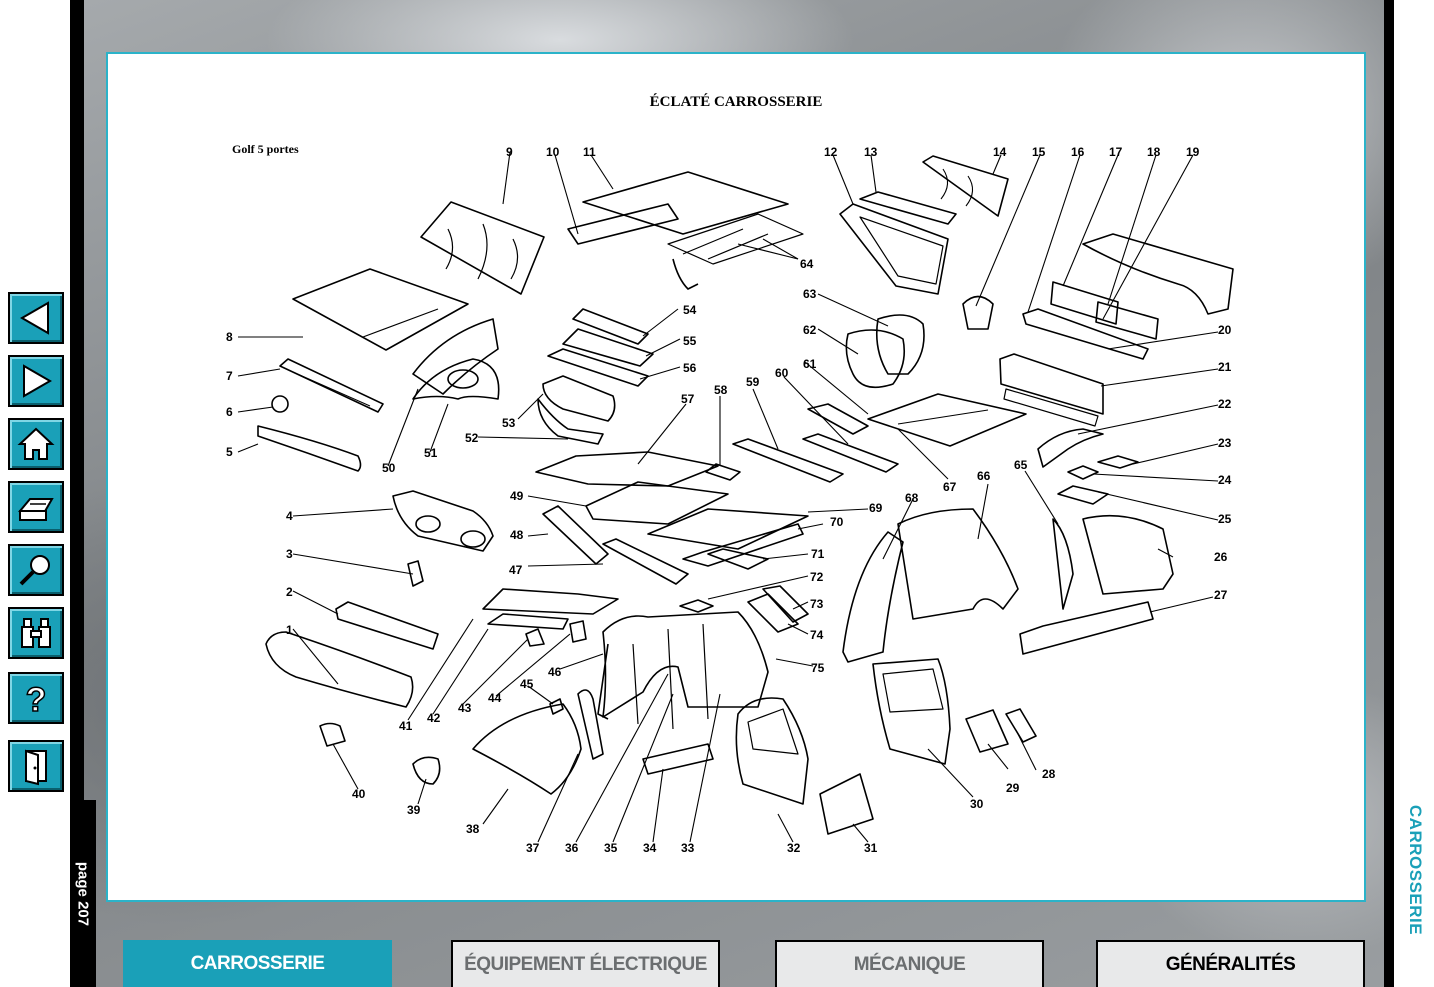 The image size is (1434, 987). What do you see at coordinates (1221, 557) in the screenshot?
I see `part-number: 26` at bounding box center [1221, 557].